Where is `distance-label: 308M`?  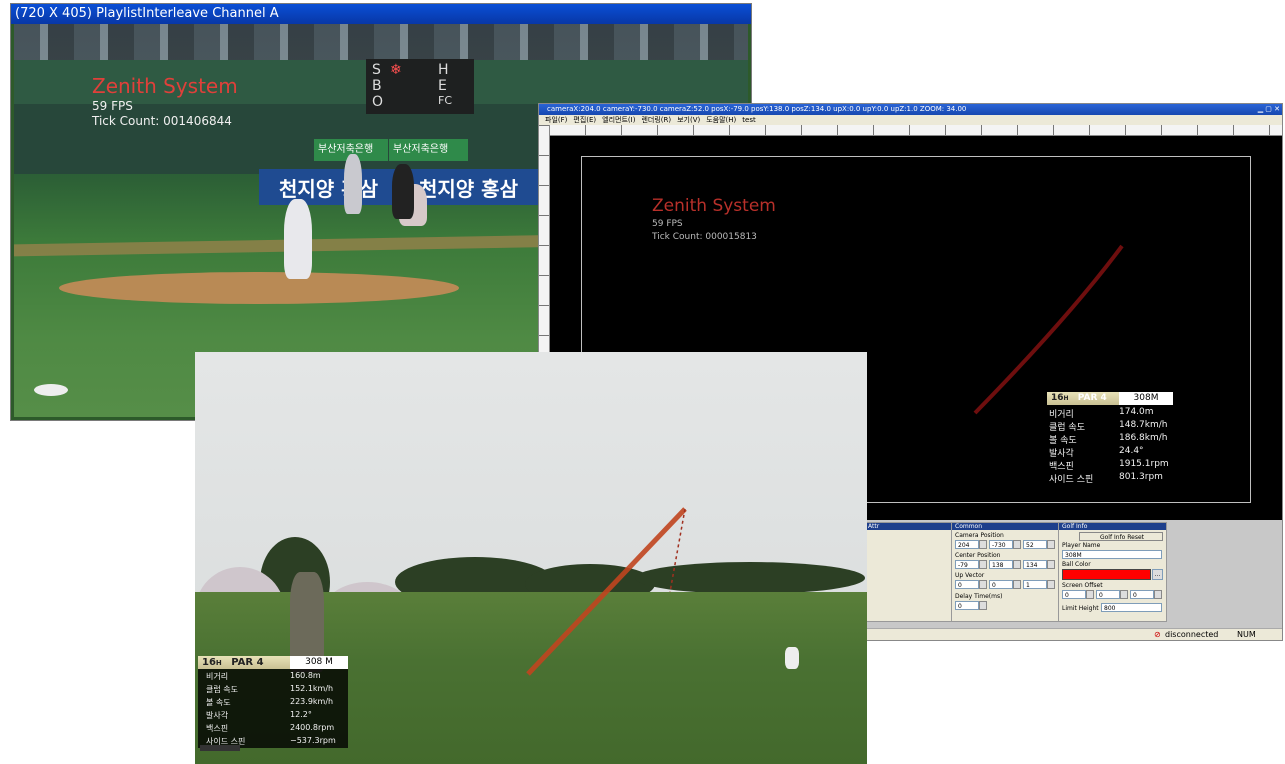 distance-label: 308M is located at coordinates (1146, 398).